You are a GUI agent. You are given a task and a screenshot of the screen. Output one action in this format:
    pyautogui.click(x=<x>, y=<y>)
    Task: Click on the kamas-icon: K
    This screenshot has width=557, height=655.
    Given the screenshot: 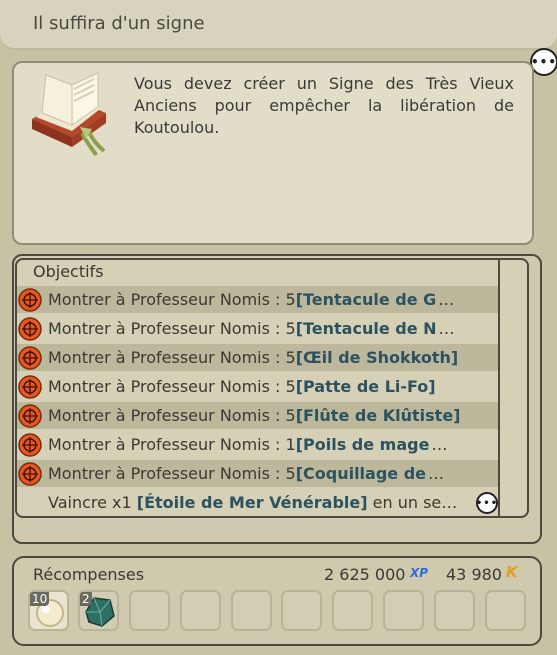 What is the action you would take?
    pyautogui.click(x=512, y=572)
    